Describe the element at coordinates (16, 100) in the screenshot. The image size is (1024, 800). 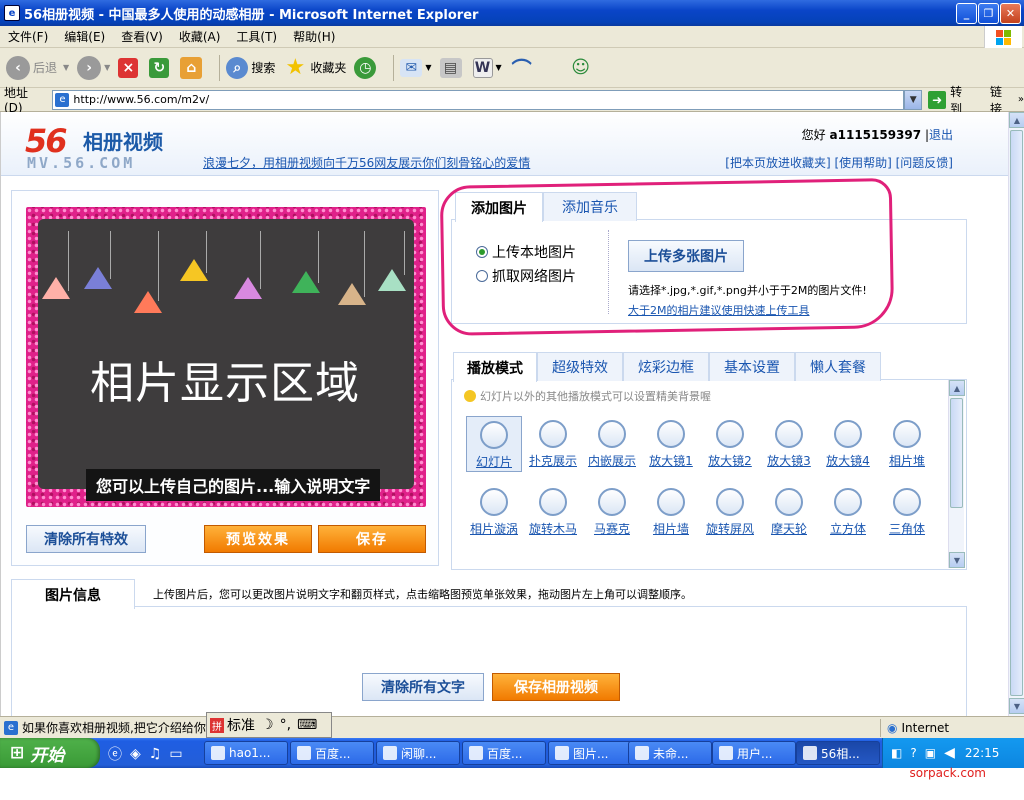
I see `address-label: 地址(D)` at that location.